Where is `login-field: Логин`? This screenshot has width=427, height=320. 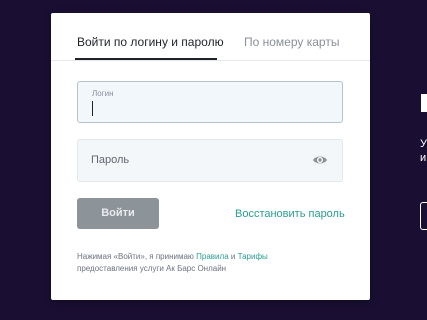
login-field: Логин is located at coordinates (210, 102).